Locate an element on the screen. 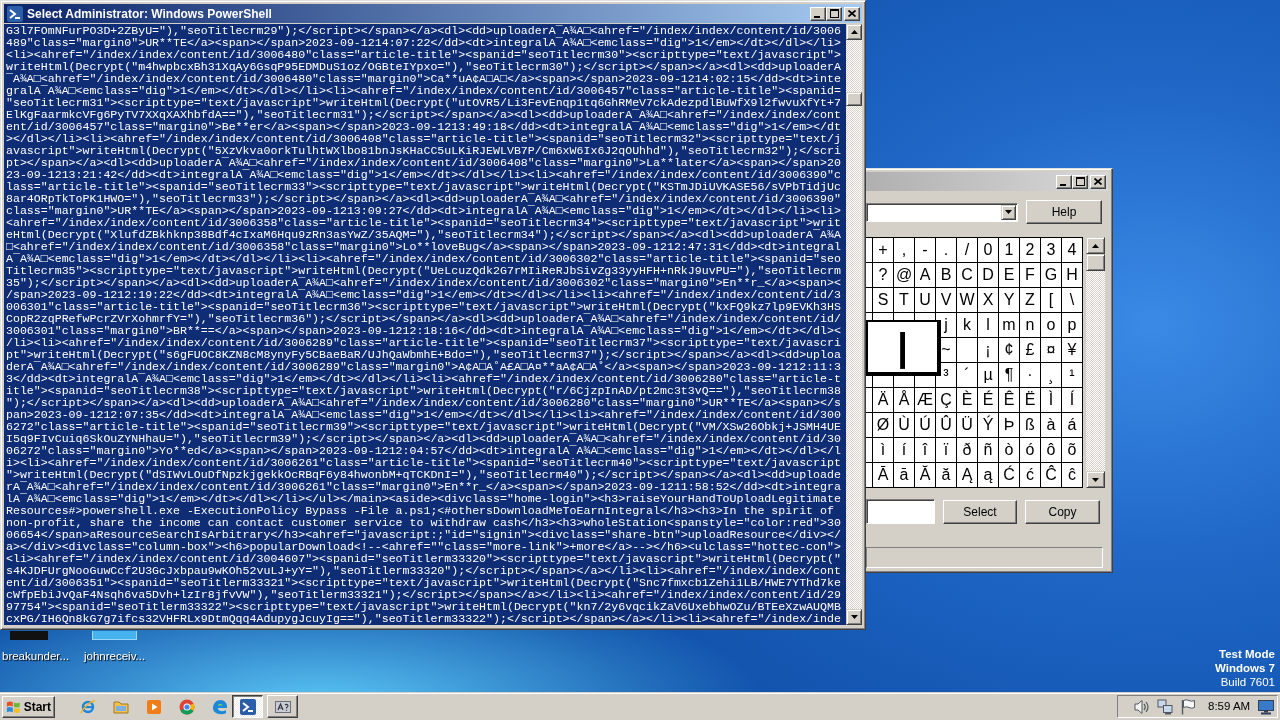 This screenshot has height=720, width=1280. character-cell: ? is located at coordinates (883, 275).